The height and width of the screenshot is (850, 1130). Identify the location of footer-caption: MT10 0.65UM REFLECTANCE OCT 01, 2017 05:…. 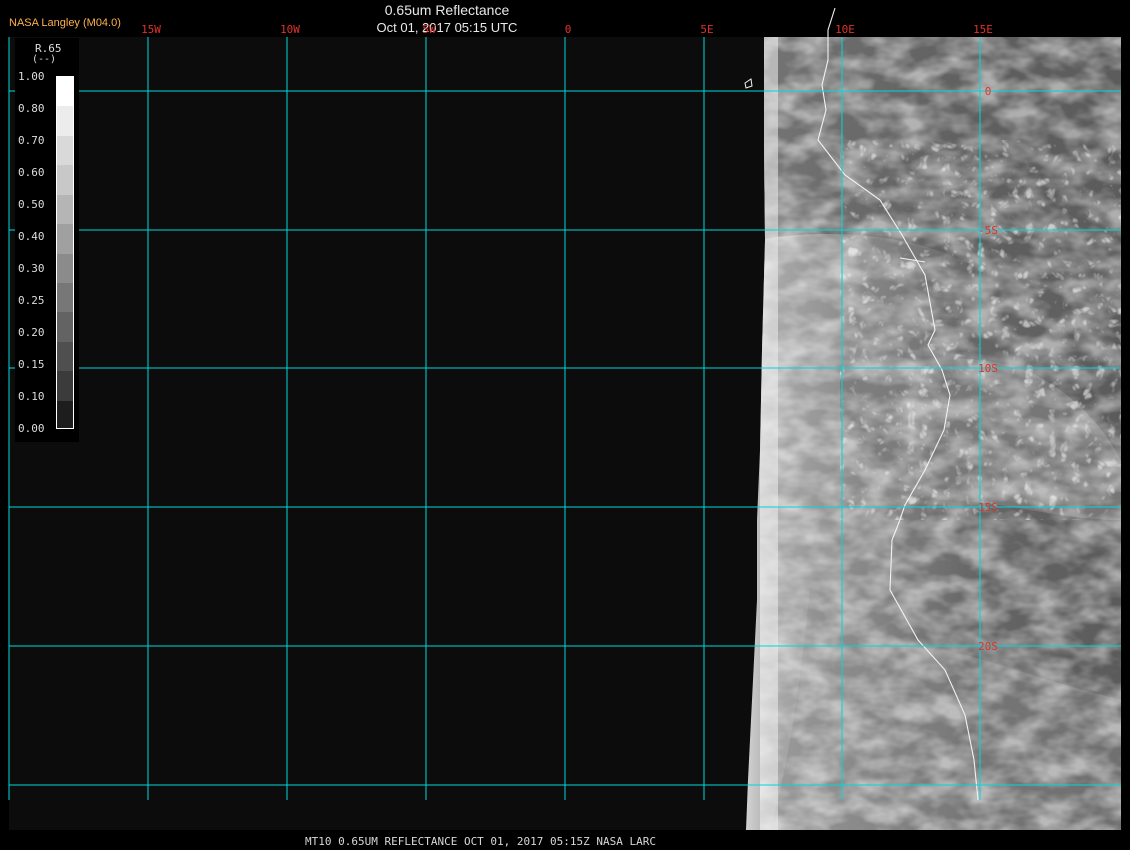
(480, 841).